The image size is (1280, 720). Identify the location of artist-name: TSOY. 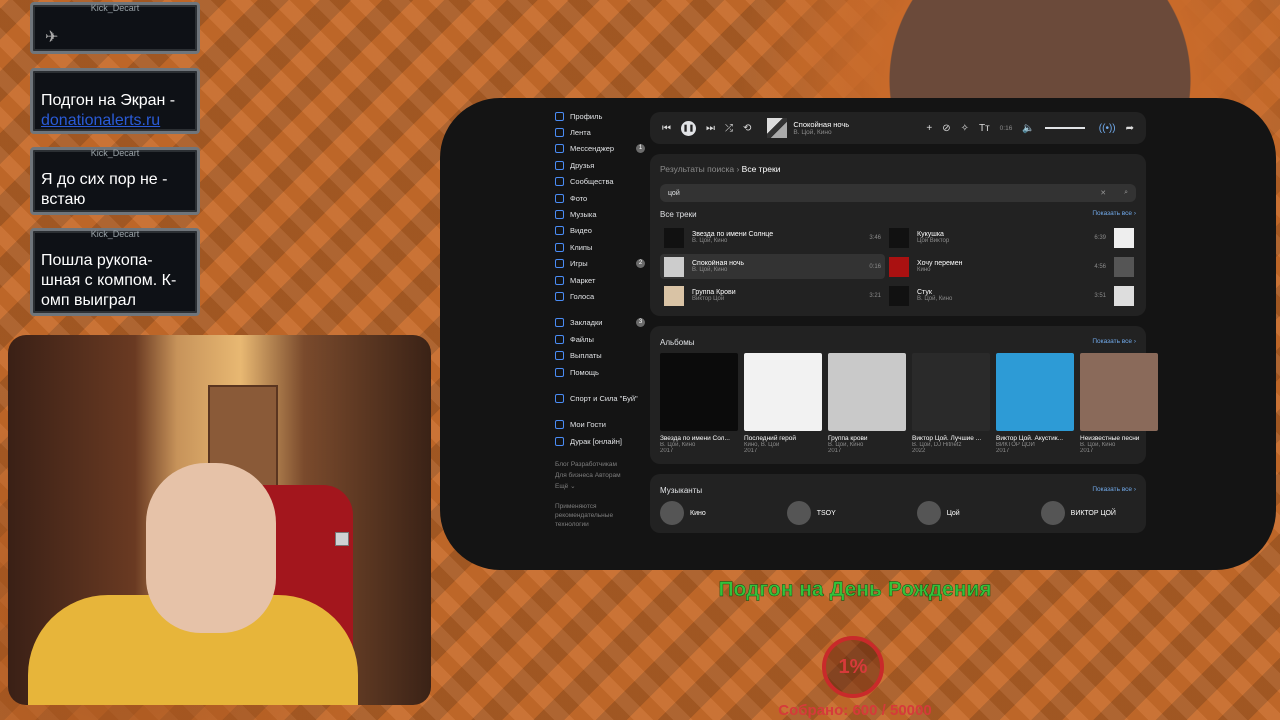
(826, 513).